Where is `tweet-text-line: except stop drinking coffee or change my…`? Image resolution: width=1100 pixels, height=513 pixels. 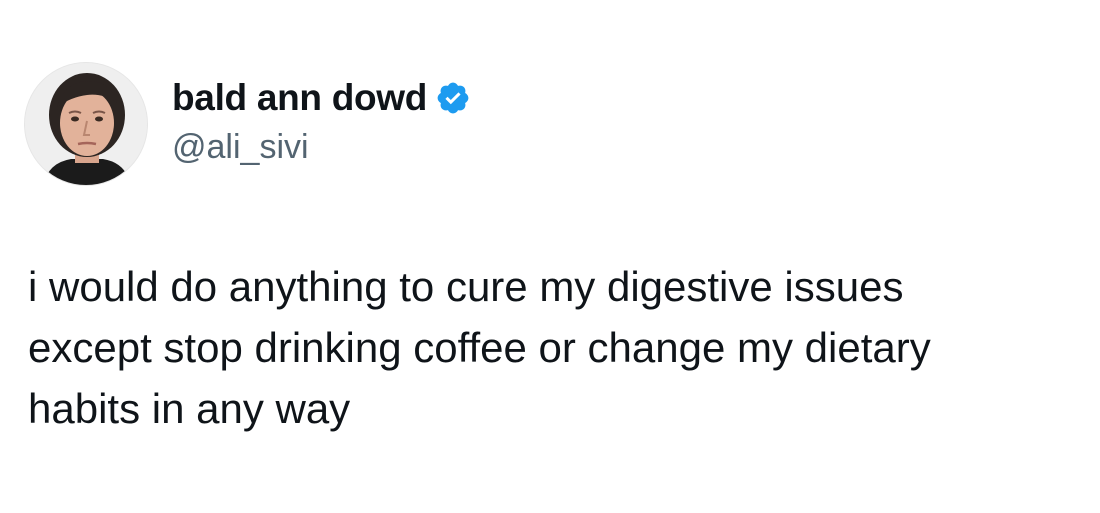 tweet-text-line: except stop drinking coffee or change my… is located at coordinates (479, 347).